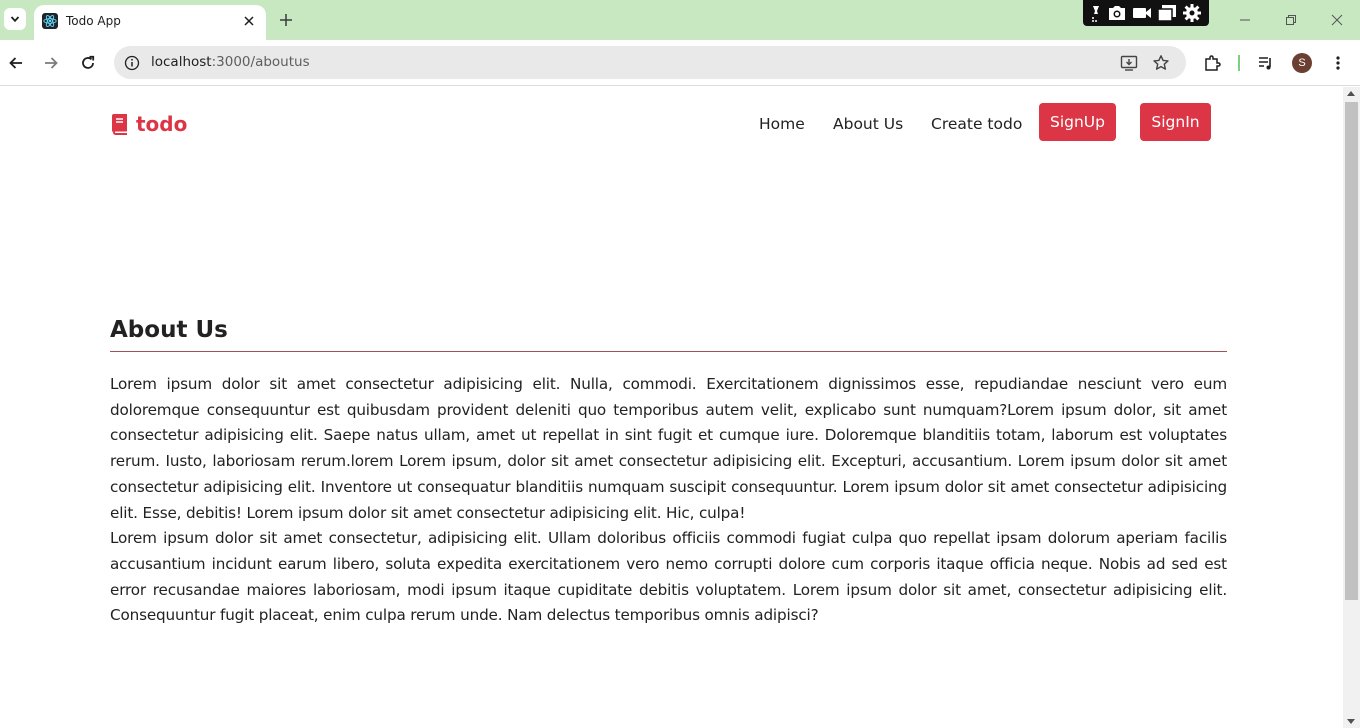  Describe the element at coordinates (1351, 93) in the screenshot. I see `scroll-up-arrow-icon` at that location.